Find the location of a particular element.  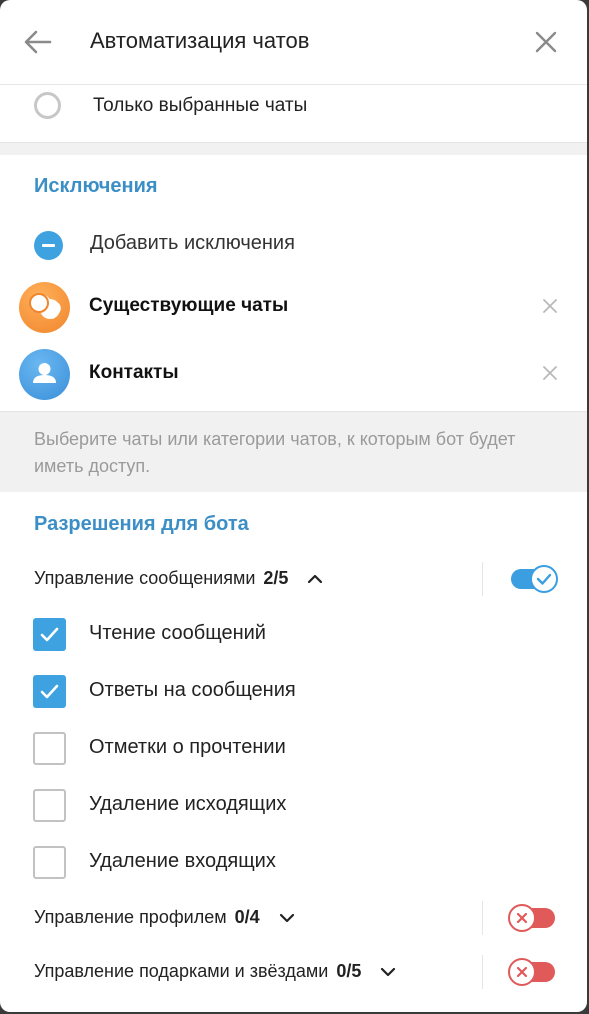

radio-button is located at coordinates (47, 105).